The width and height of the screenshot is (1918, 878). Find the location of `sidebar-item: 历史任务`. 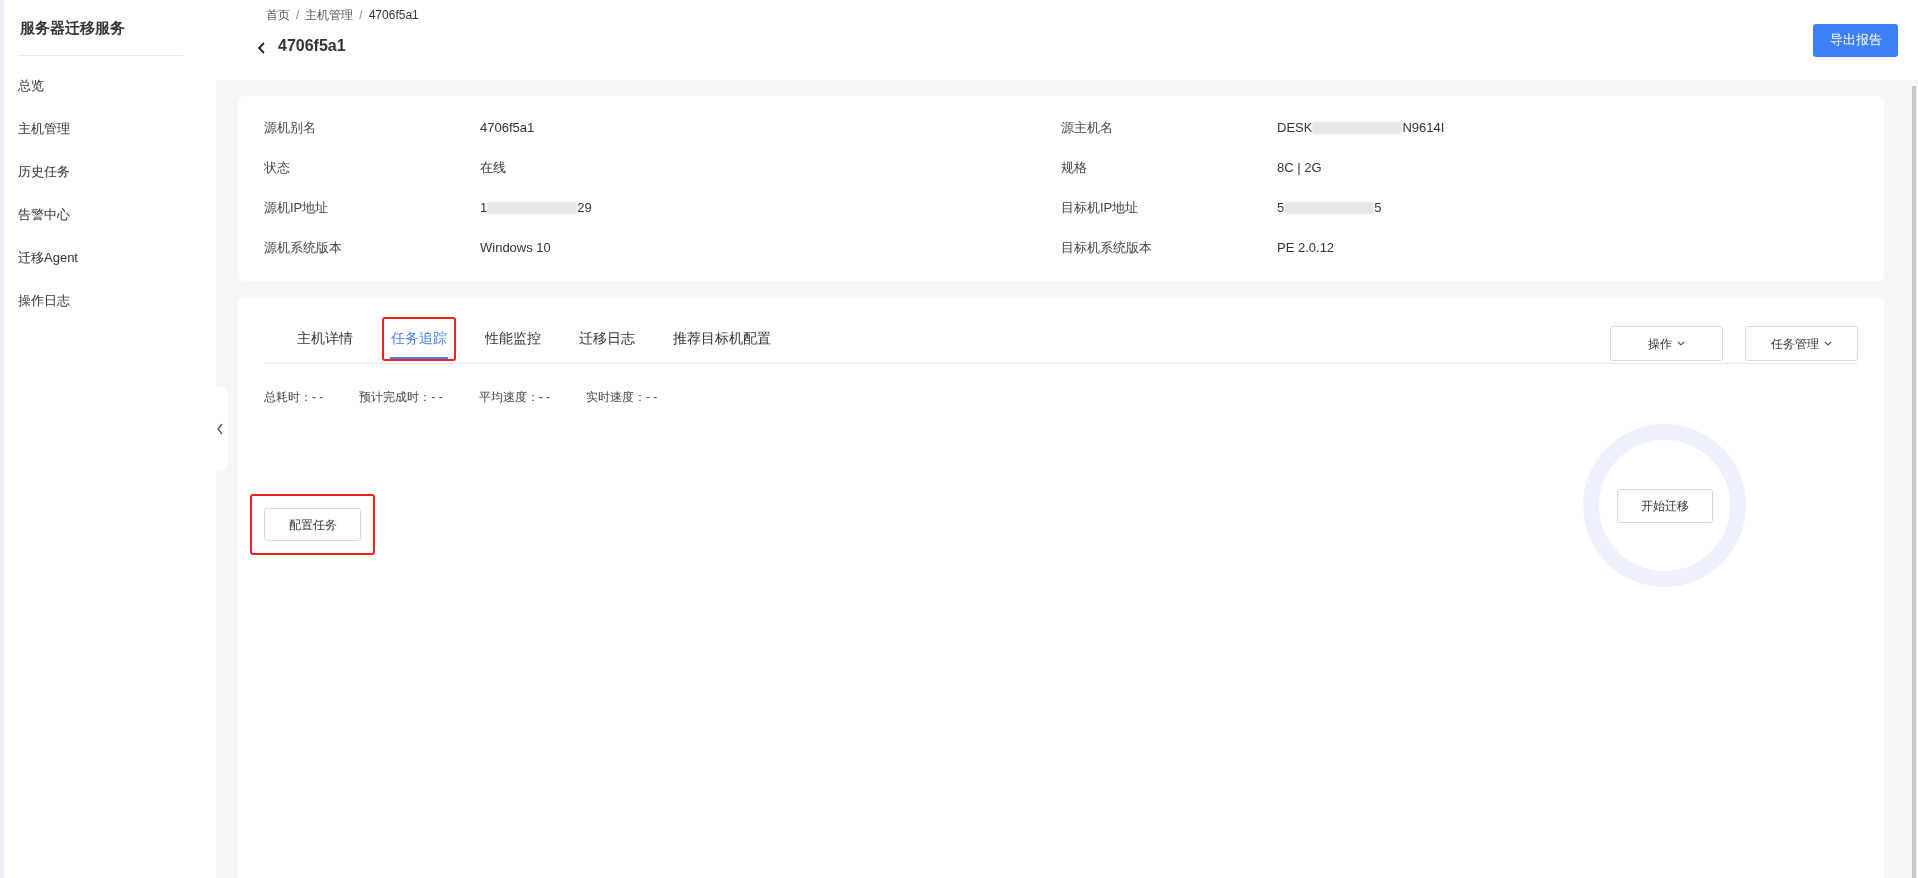

sidebar-item: 历史任务 is located at coordinates (110, 171).